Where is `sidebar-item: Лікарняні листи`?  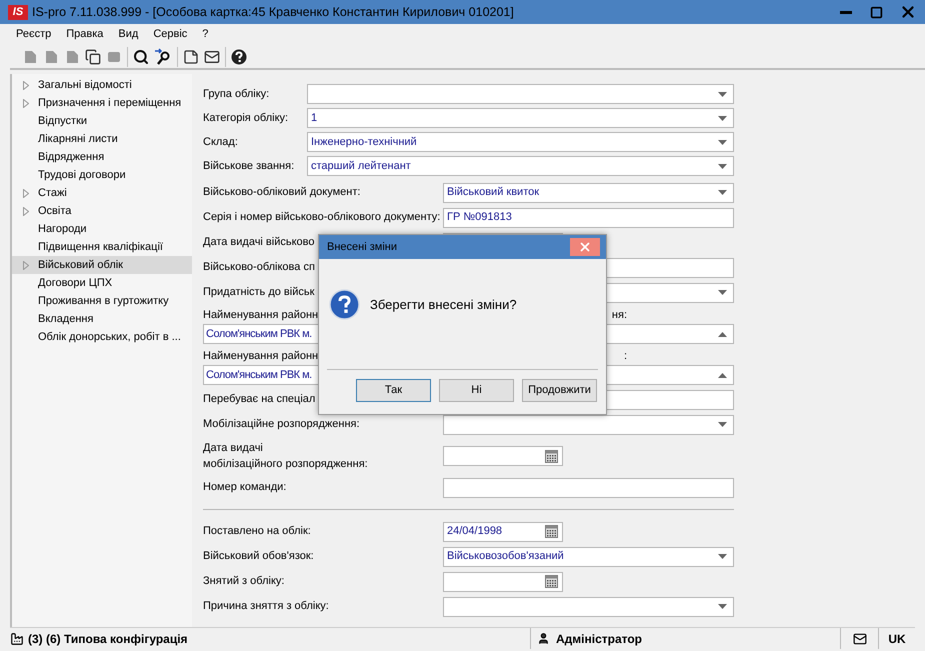 sidebar-item: Лікарняні листи is located at coordinates (102, 139).